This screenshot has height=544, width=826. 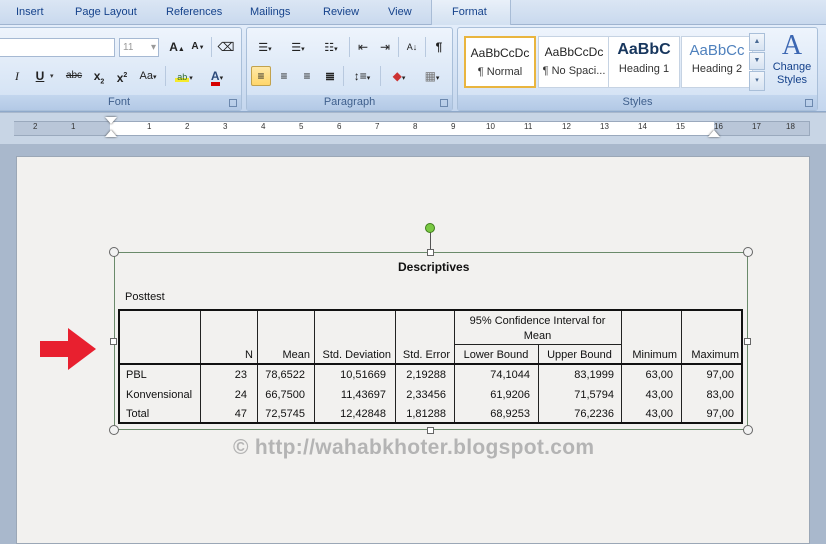 I want to click on decrease-indent-button: ⇤, so click(x=363, y=47).